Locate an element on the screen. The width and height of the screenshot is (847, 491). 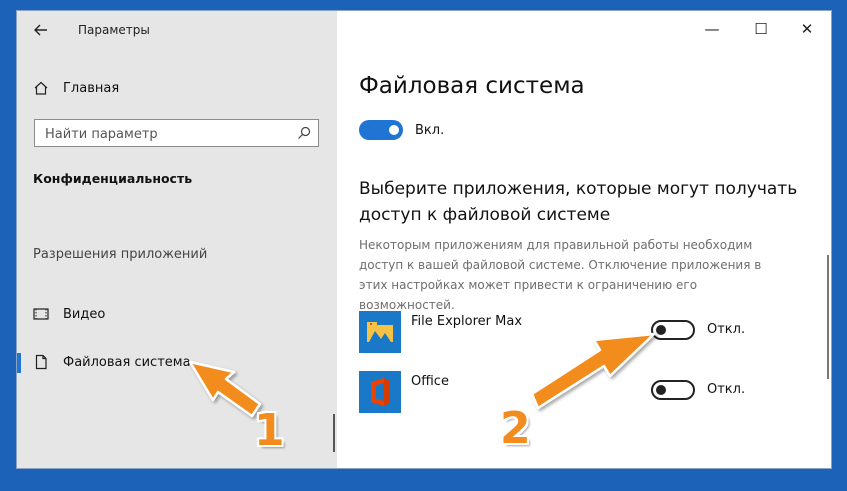
app-name: File Explorer Max is located at coordinates (467, 321).